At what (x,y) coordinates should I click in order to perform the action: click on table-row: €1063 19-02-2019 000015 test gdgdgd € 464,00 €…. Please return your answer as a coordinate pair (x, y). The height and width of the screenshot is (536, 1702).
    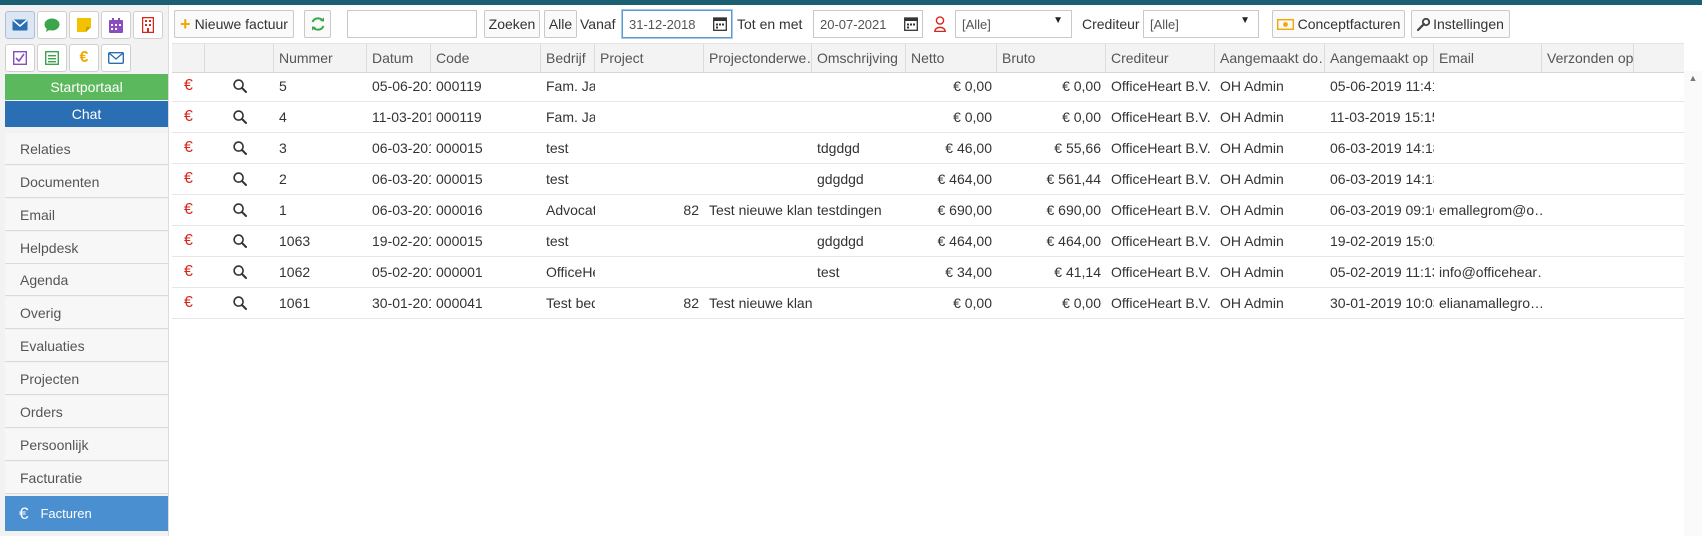
    Looking at the image, I should click on (928, 241).